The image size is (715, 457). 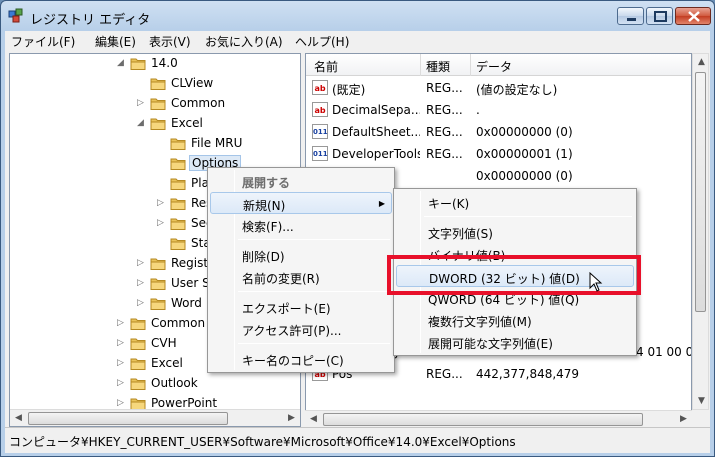 I want to click on menu-item: 展開可能な文字列値(E), so click(x=515, y=342).